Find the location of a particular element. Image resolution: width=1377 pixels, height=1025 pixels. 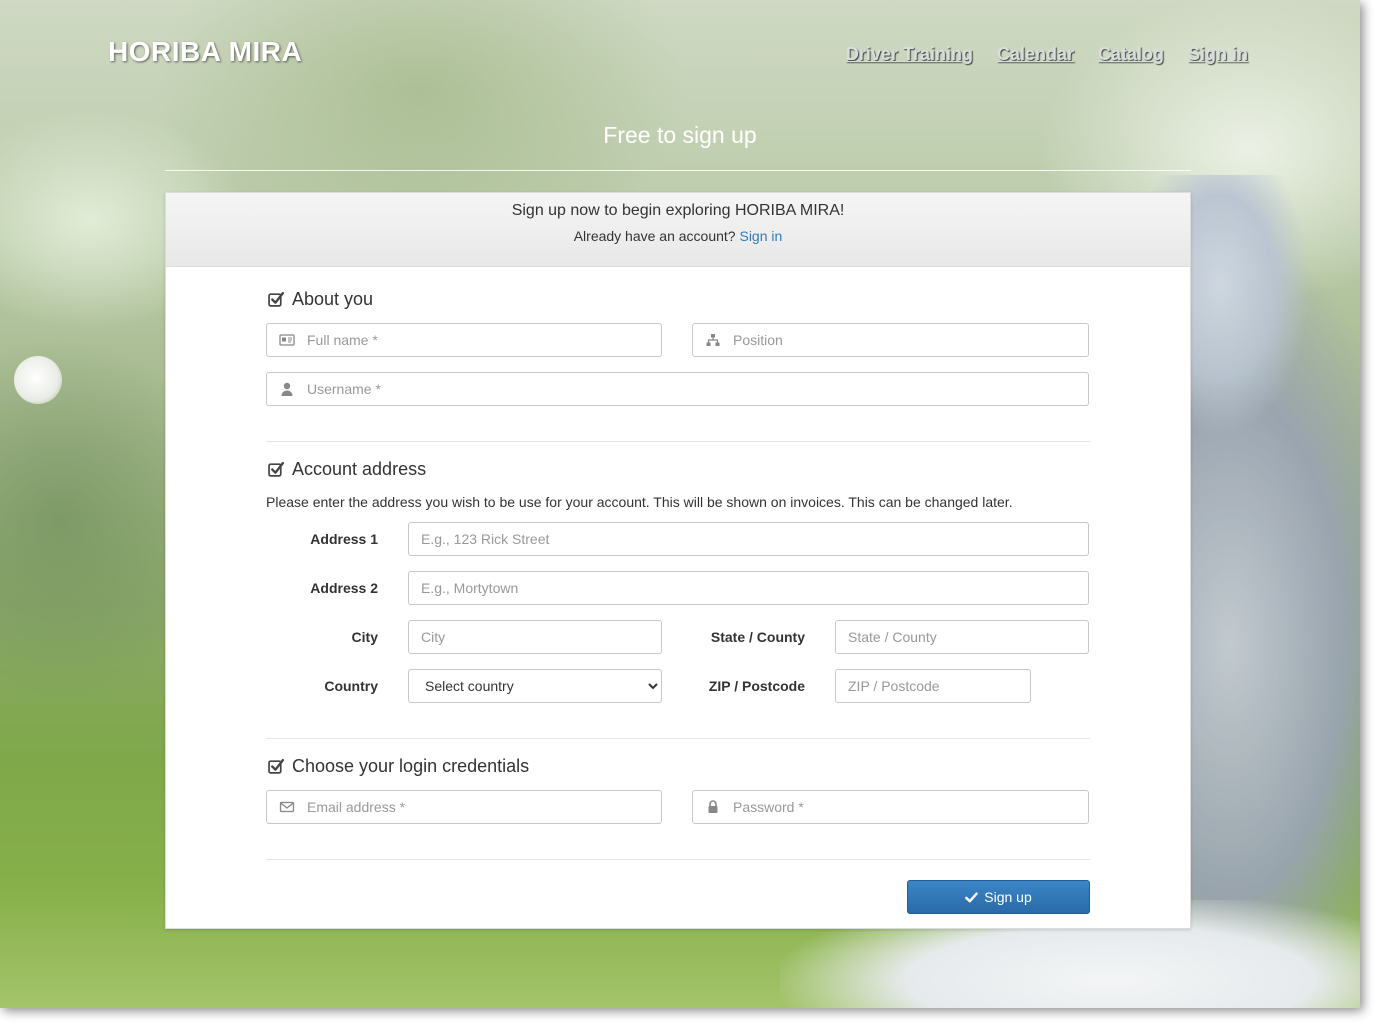

signin-link: Sign in is located at coordinates (760, 236).